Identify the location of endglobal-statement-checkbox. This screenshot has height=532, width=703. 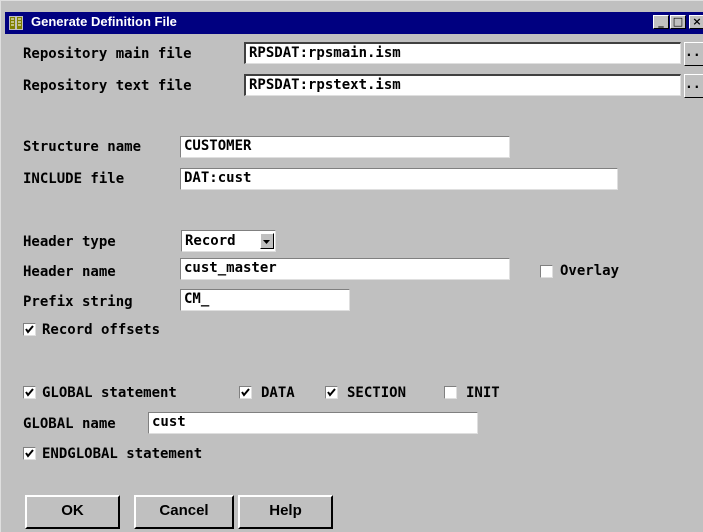
(29, 453).